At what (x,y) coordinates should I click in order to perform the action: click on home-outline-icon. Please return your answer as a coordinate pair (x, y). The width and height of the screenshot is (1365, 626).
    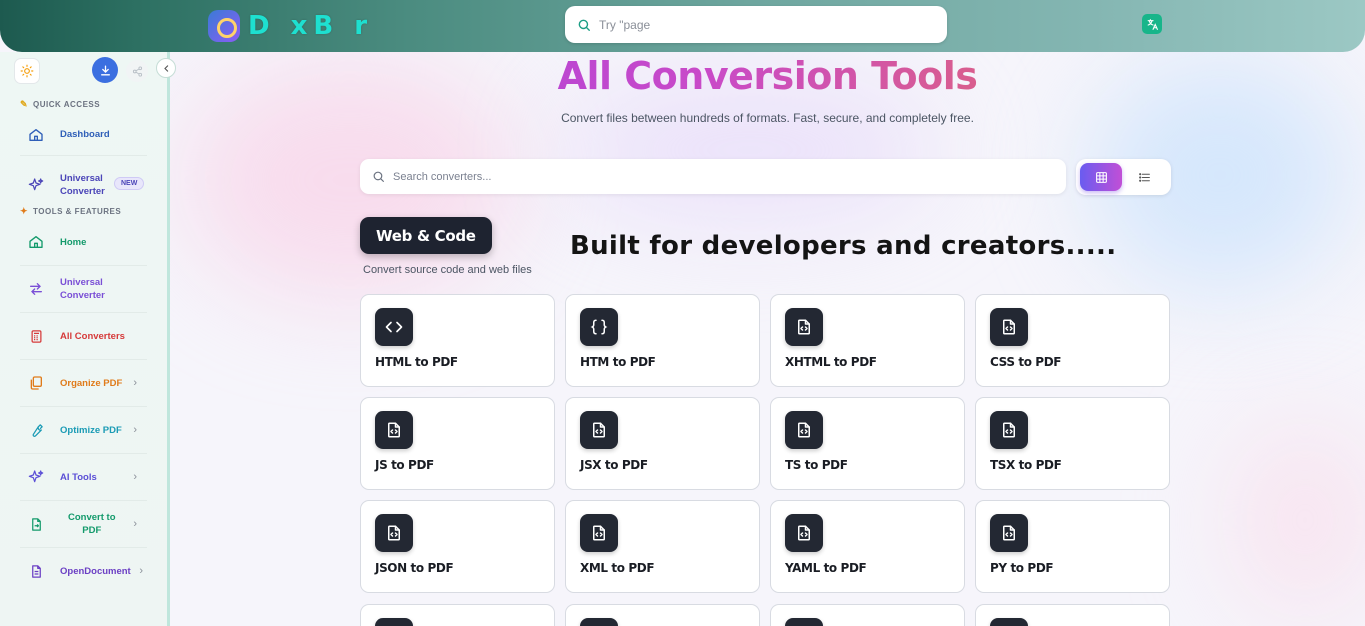
    Looking at the image, I should click on (36, 134).